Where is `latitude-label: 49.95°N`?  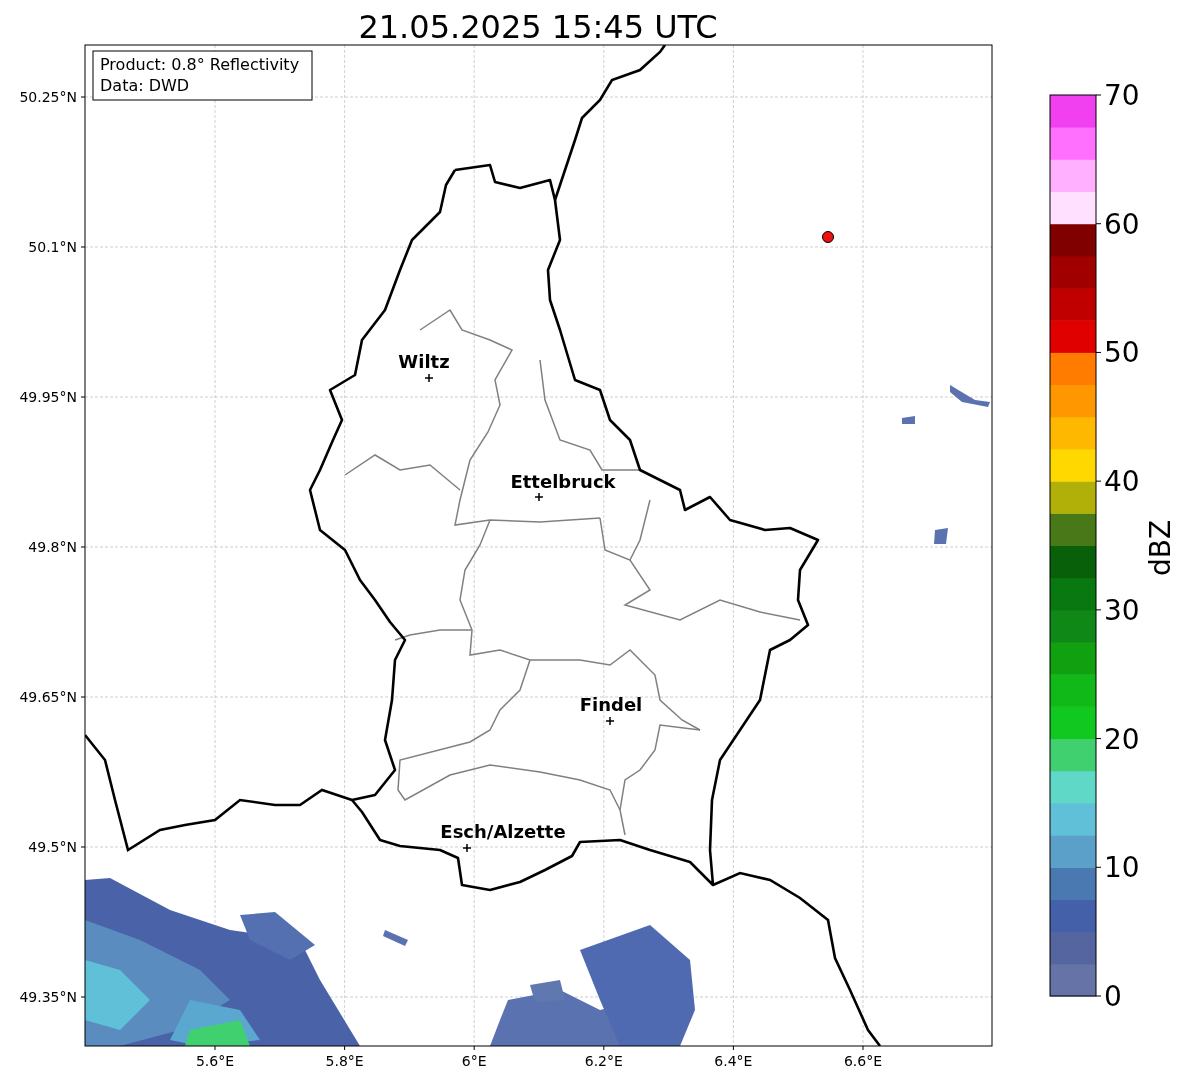 latitude-label: 49.95°N is located at coordinates (48, 397).